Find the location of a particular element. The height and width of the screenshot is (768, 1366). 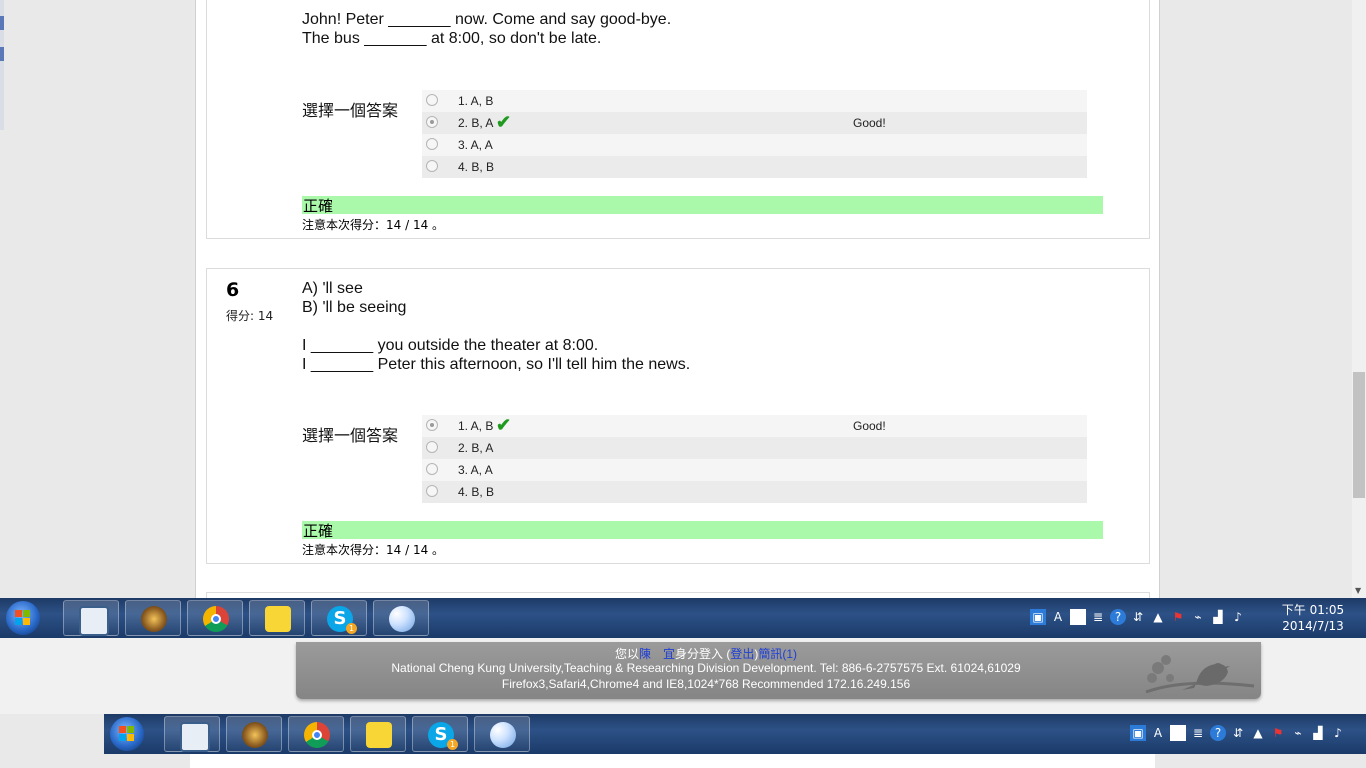

question-number: 6 is located at coordinates (233, 290).